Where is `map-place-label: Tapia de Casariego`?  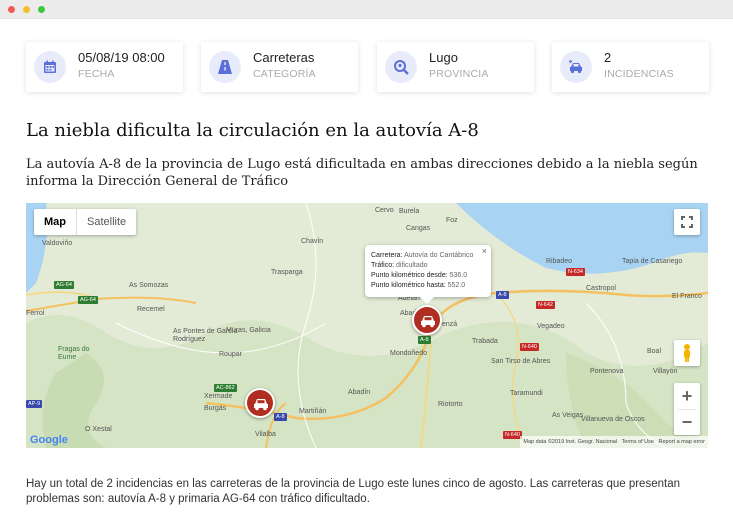 map-place-label: Tapia de Casariego is located at coordinates (652, 261).